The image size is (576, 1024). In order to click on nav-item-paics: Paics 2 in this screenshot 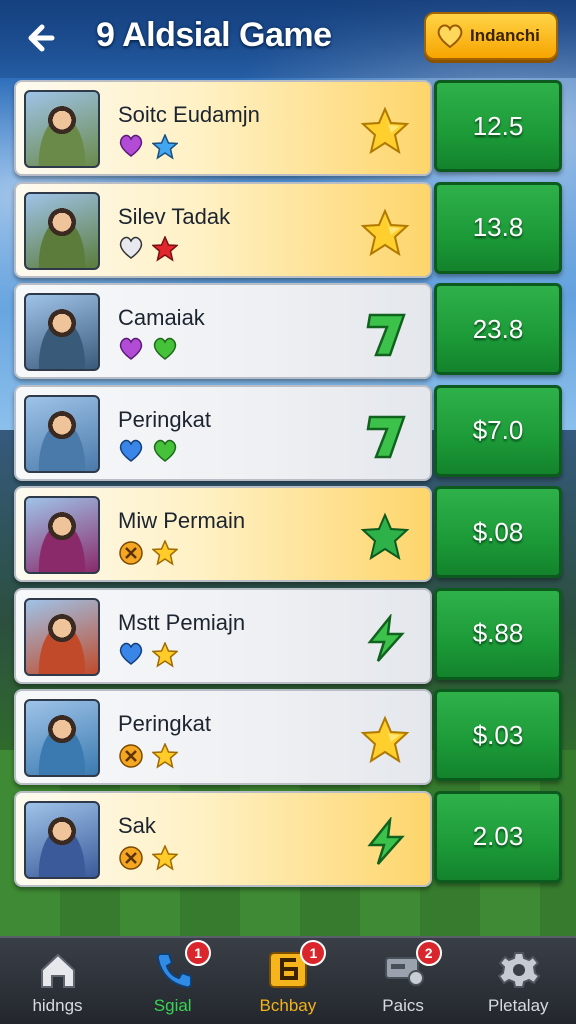, I will do `click(403, 981)`.